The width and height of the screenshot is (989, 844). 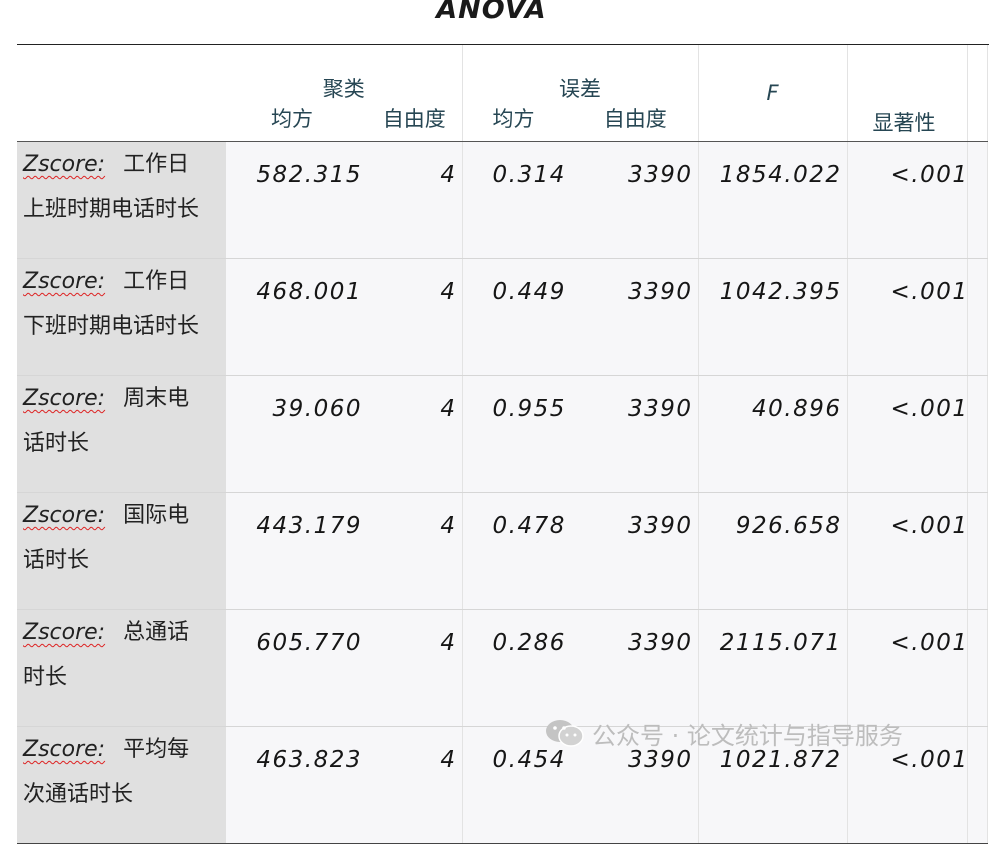 I want to click on row-name-a: 周末电, so click(x=156, y=398).